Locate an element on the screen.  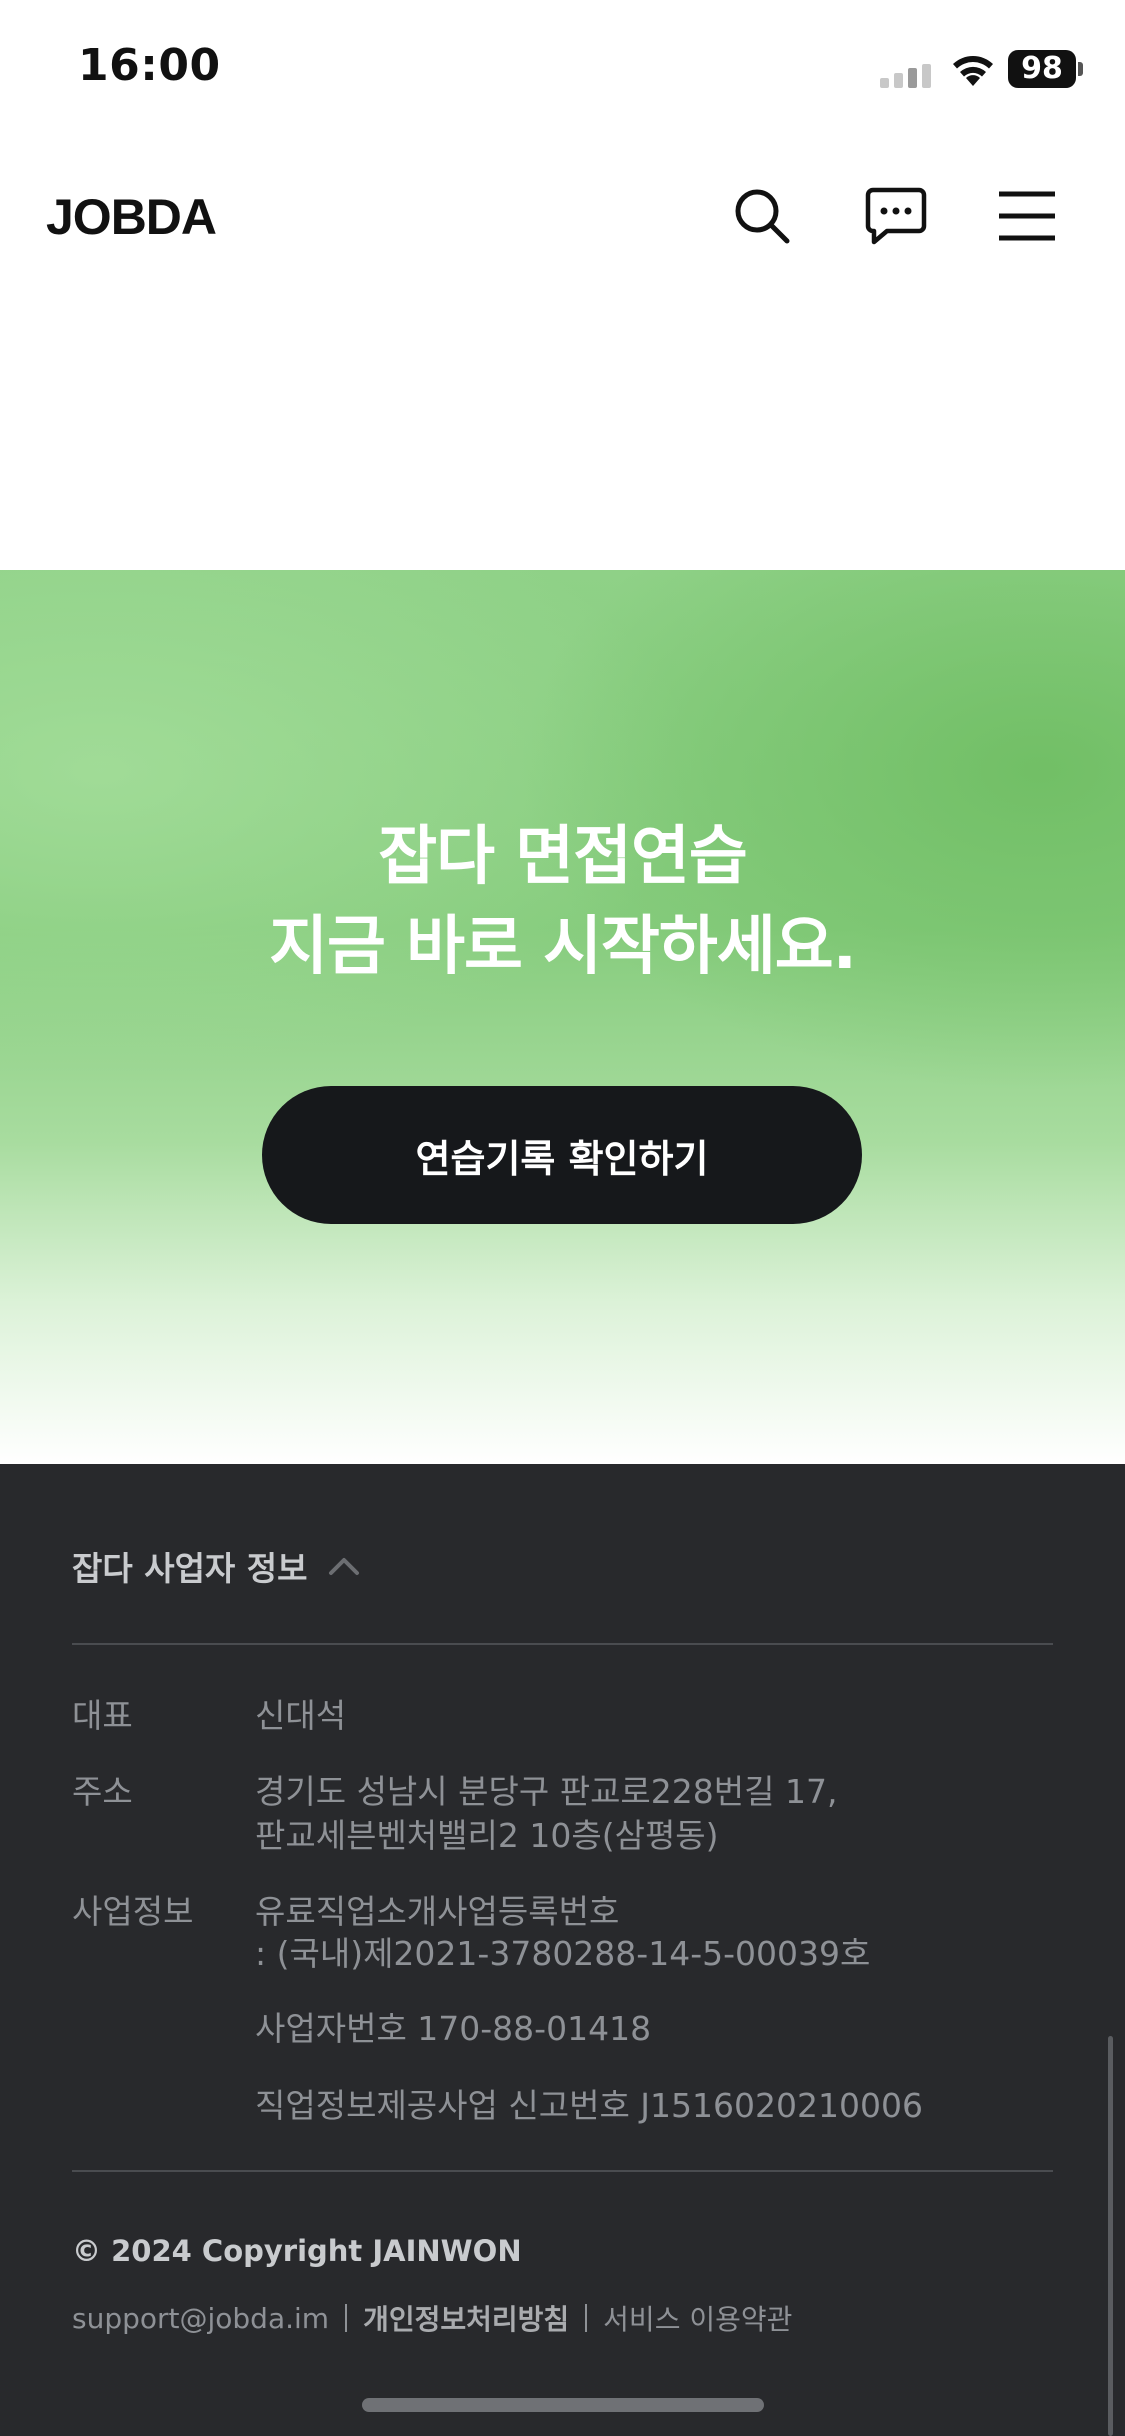
business-info-label: 사업정보 is located at coordinates (133, 1911).